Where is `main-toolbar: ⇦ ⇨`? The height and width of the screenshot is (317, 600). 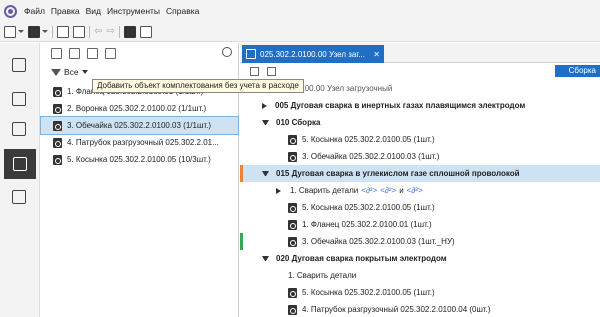 main-toolbar: ⇦ ⇨ is located at coordinates (300, 32).